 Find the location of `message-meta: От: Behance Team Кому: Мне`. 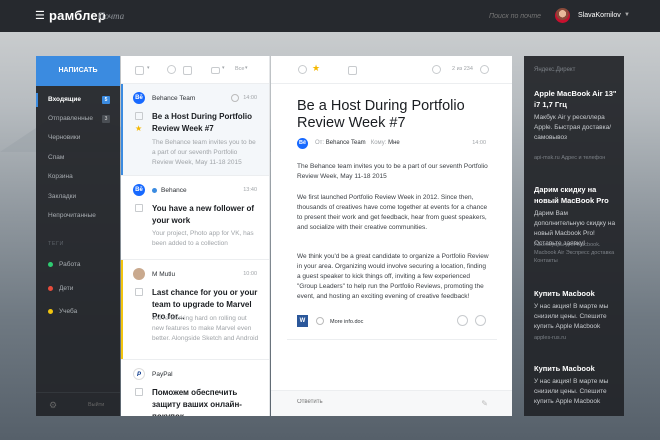

message-meta: От: Behance Team Кому: Мне is located at coordinates (357, 143).